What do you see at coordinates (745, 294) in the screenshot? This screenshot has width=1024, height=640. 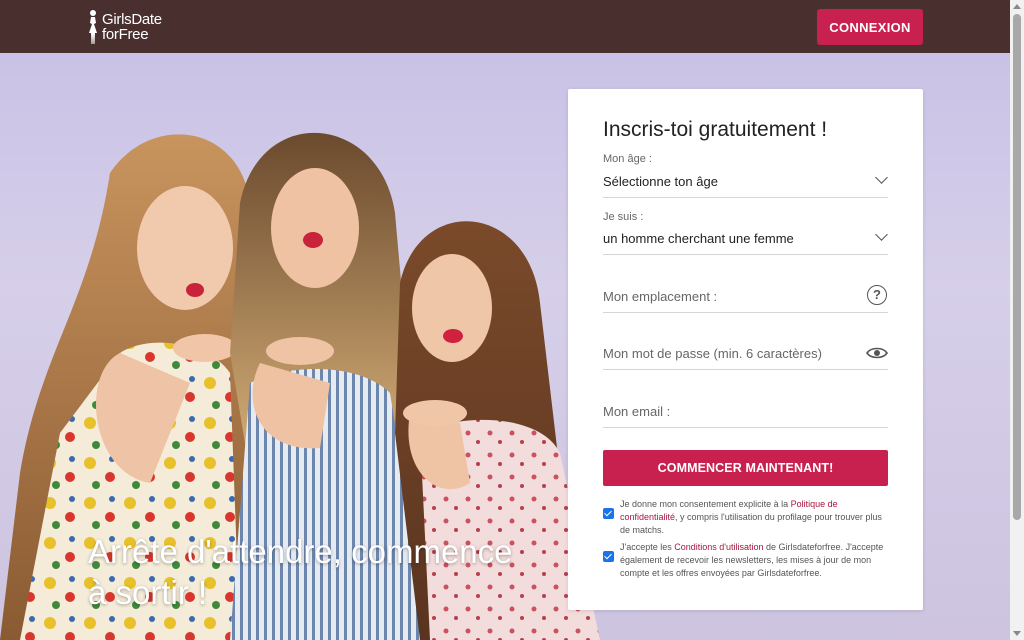 I see `location-input: Mon emplacement : ?` at bounding box center [745, 294].